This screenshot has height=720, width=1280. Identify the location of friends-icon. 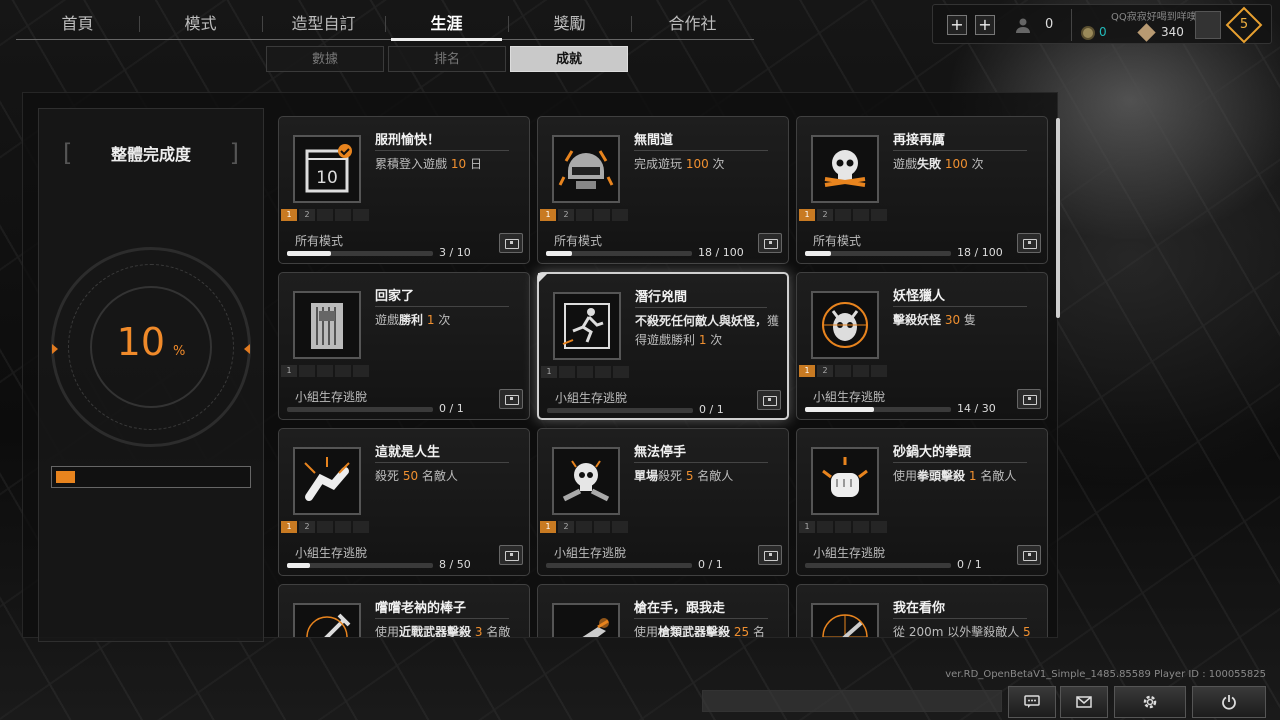
(1023, 25).